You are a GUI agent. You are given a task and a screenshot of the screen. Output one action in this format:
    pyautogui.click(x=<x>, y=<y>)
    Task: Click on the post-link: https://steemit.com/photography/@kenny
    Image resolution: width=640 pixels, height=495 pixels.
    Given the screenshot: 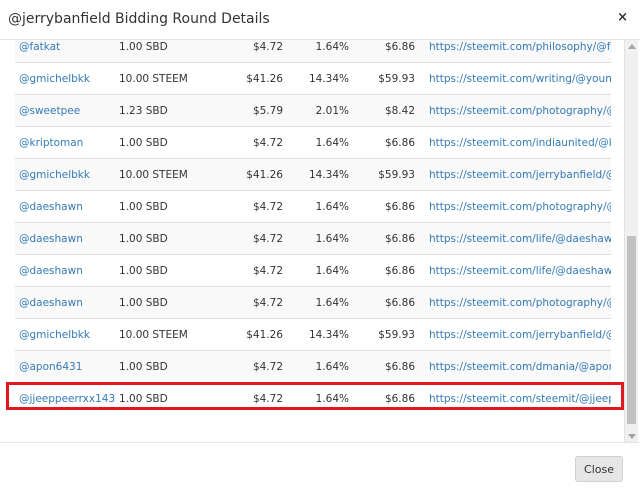 What is the action you would take?
    pyautogui.click(x=515, y=110)
    